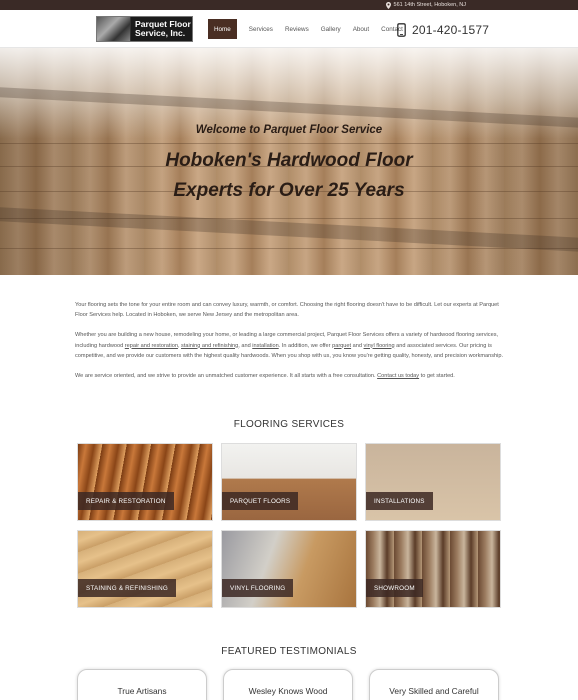  What do you see at coordinates (151, 346) in the screenshot?
I see `link-repair-restoration: repair and restoration` at bounding box center [151, 346].